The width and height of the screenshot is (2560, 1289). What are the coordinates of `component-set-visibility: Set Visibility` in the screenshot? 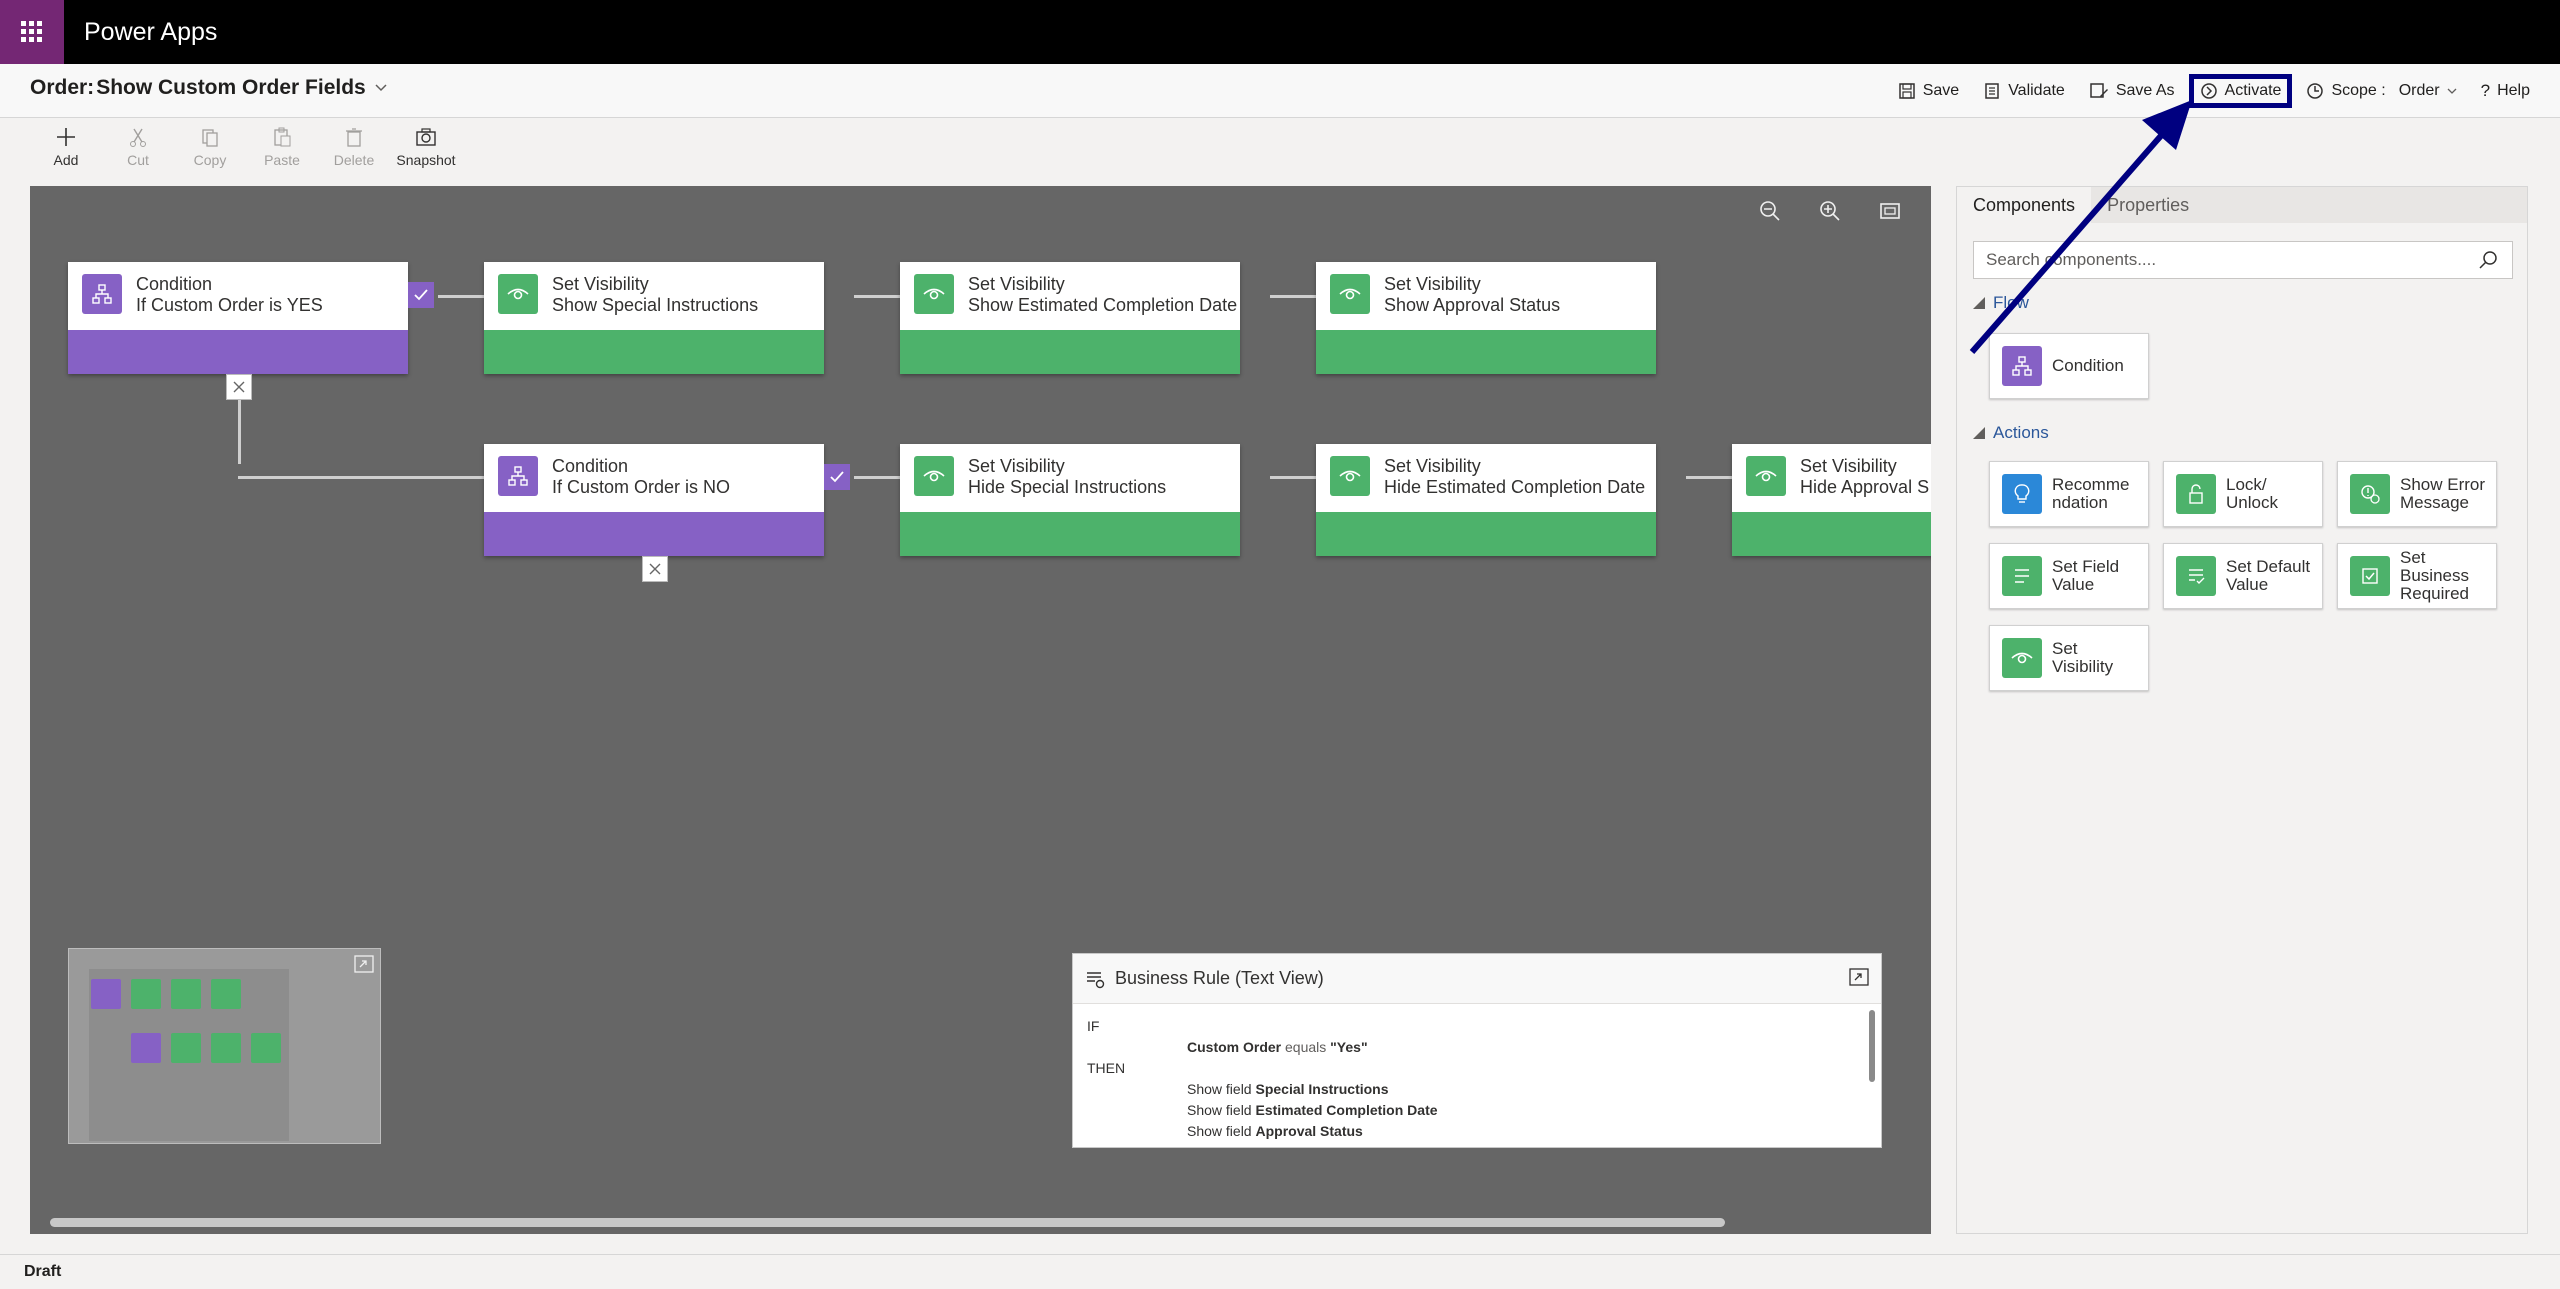 It's located at (2069, 658).